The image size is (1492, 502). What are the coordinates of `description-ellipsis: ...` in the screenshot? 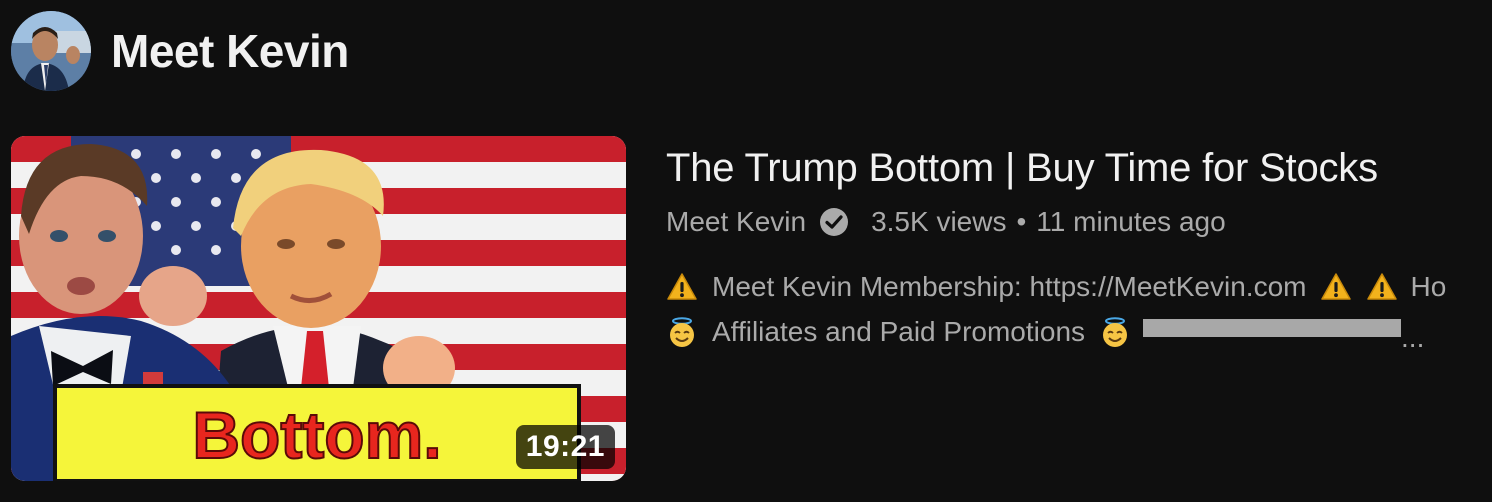 It's located at (1412, 338).